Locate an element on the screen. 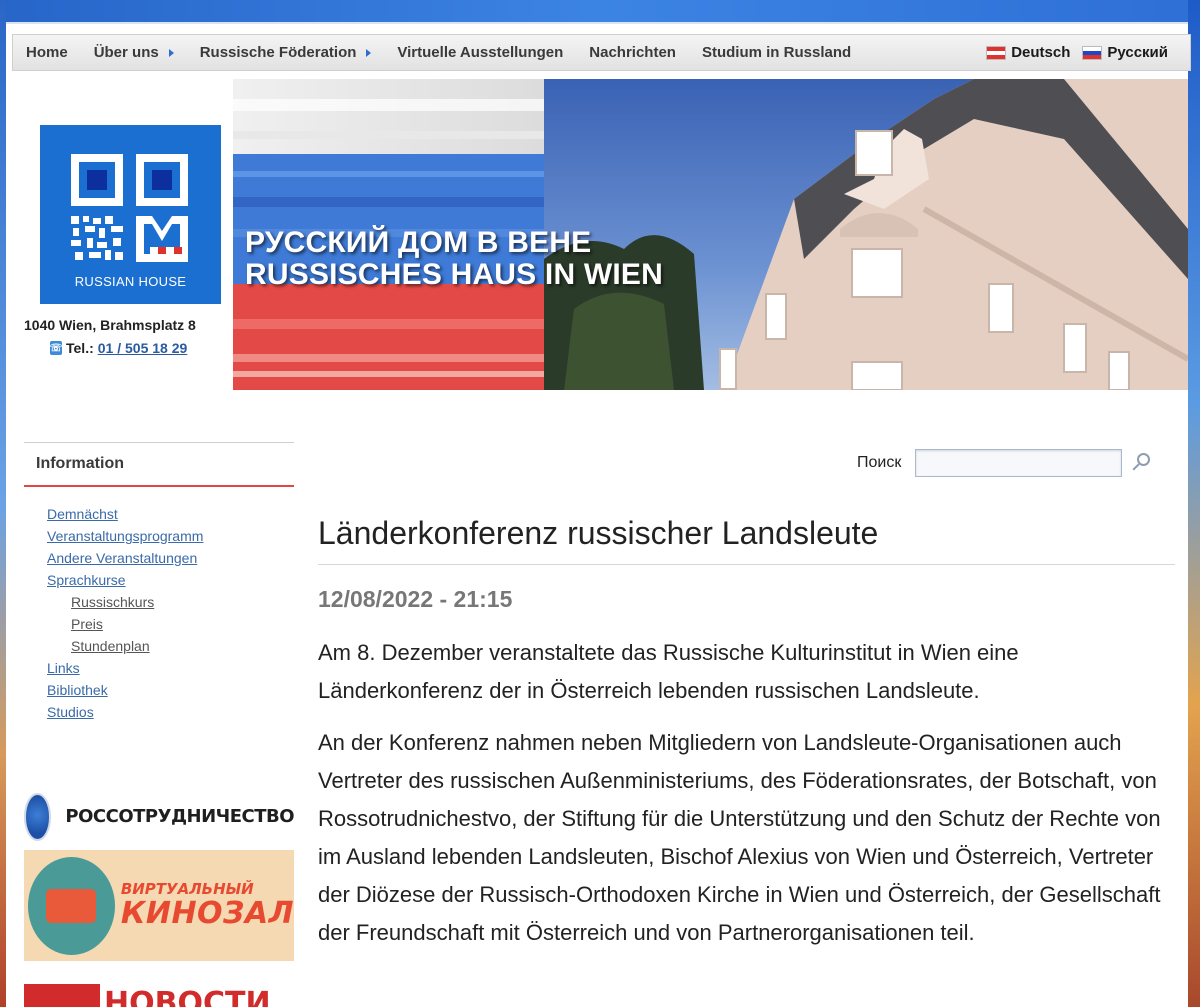 Image resolution: width=1200 pixels, height=1007 pixels. rossotrudnichestvo-emblem-icon is located at coordinates (38, 816).